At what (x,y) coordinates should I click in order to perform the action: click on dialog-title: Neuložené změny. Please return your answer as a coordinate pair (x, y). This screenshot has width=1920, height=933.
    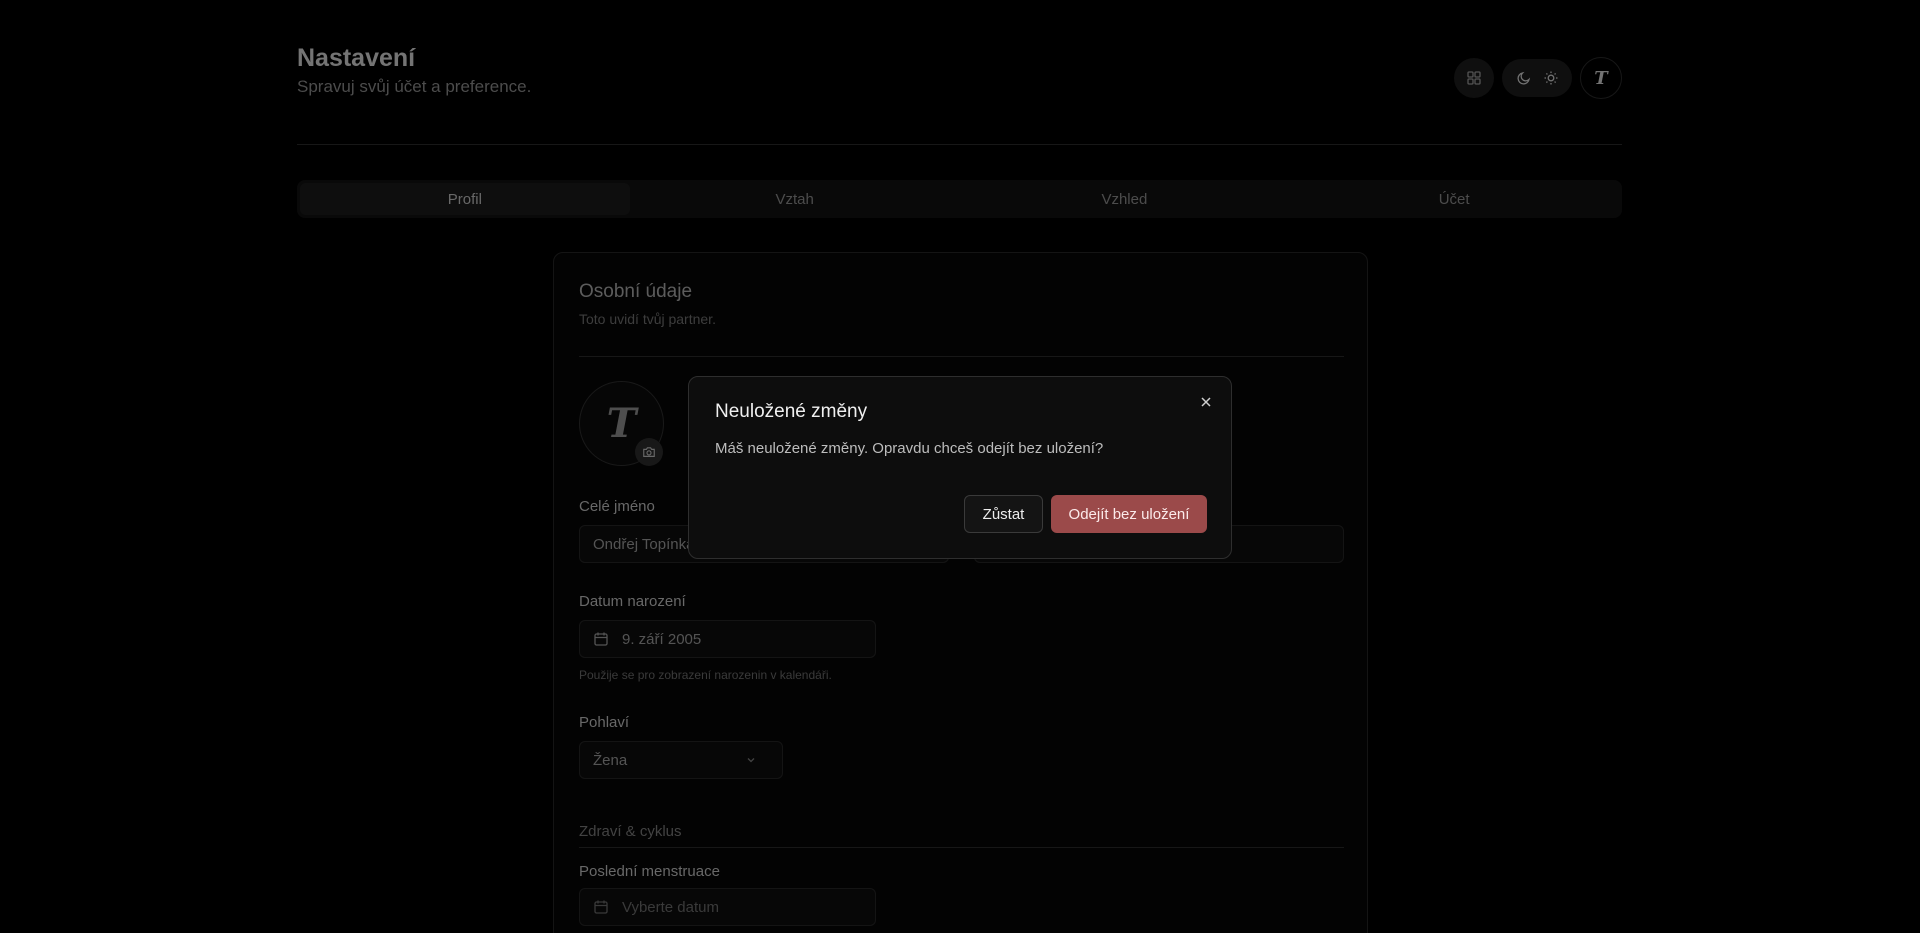
    Looking at the image, I should click on (791, 411).